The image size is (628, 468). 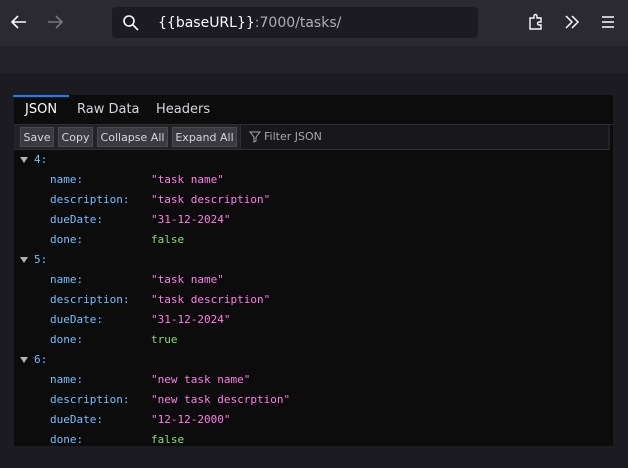 What do you see at coordinates (314, 59) in the screenshot?
I see `bookmarks-strip` at bounding box center [314, 59].